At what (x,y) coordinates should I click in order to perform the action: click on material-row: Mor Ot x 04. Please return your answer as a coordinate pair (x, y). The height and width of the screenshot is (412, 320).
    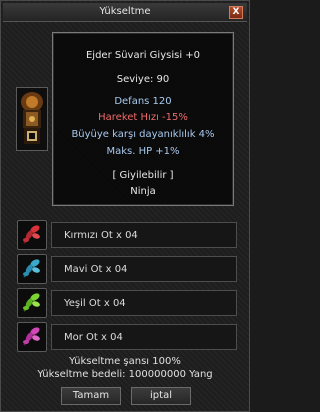
    Looking at the image, I should click on (127, 337).